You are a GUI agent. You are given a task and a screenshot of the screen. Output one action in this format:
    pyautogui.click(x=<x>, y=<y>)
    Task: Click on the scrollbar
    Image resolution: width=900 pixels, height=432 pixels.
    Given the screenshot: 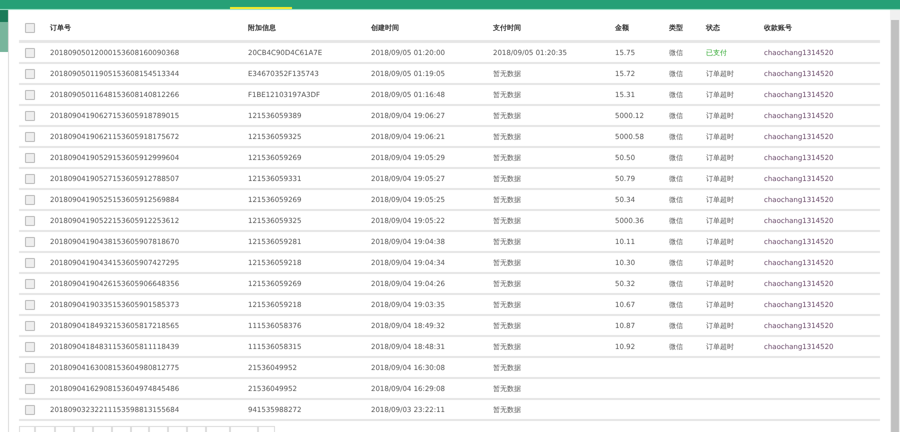 What is the action you would take?
    pyautogui.click(x=895, y=221)
    